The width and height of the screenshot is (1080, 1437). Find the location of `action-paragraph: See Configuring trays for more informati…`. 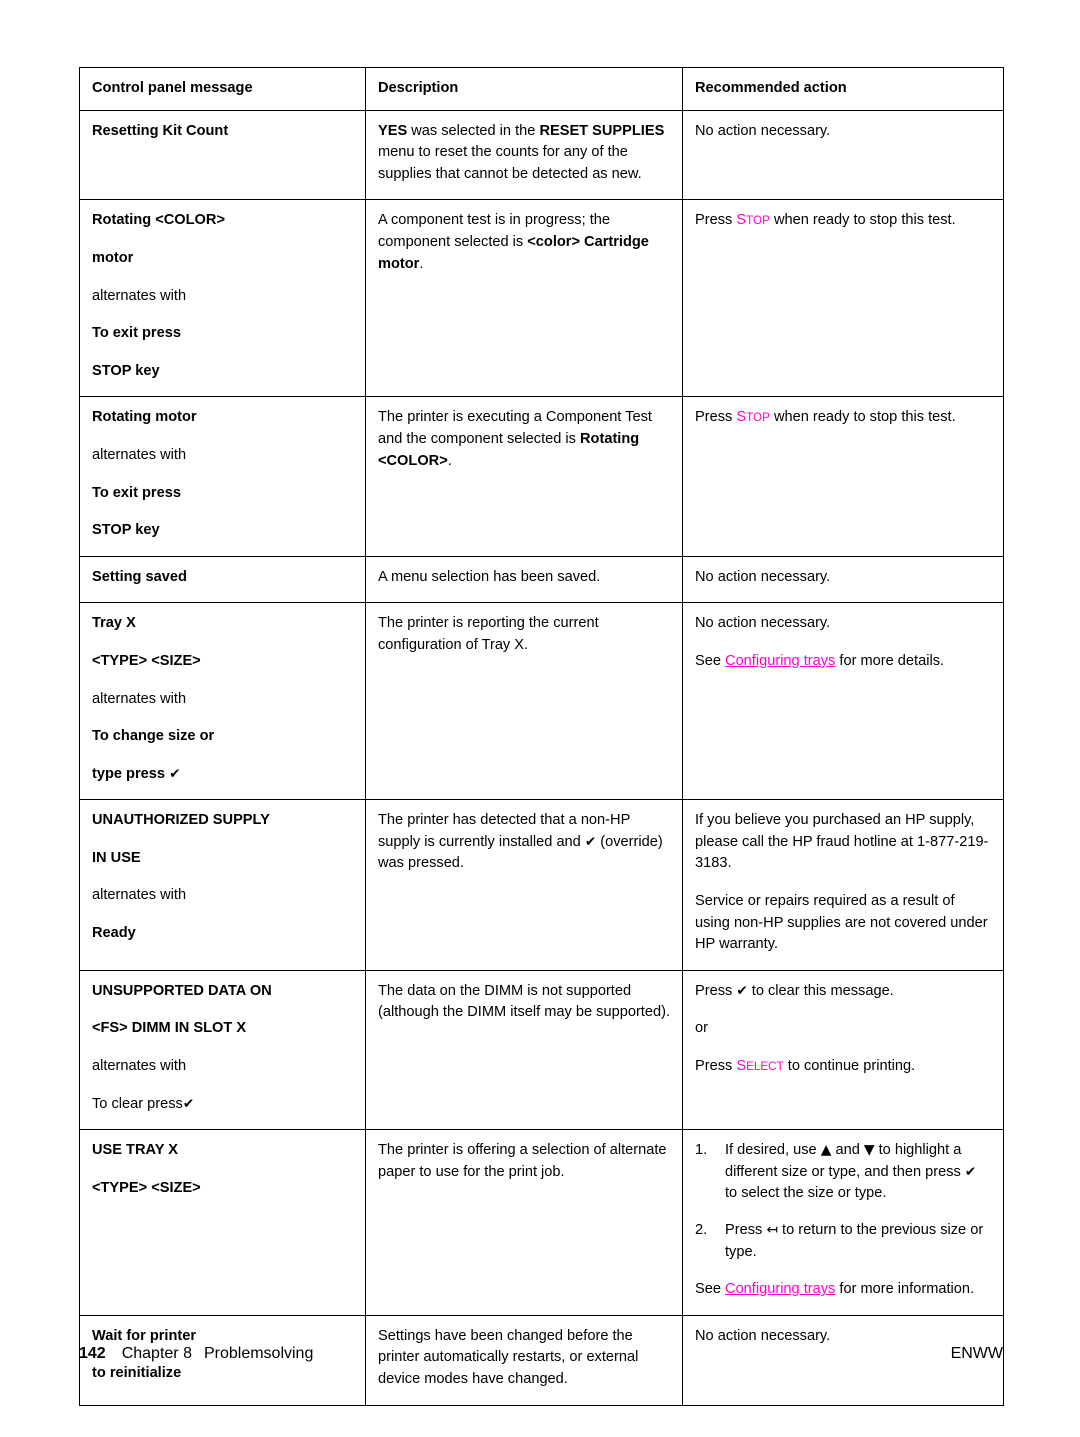

action-paragraph: See Configuring trays for more informati… is located at coordinates (835, 1289).